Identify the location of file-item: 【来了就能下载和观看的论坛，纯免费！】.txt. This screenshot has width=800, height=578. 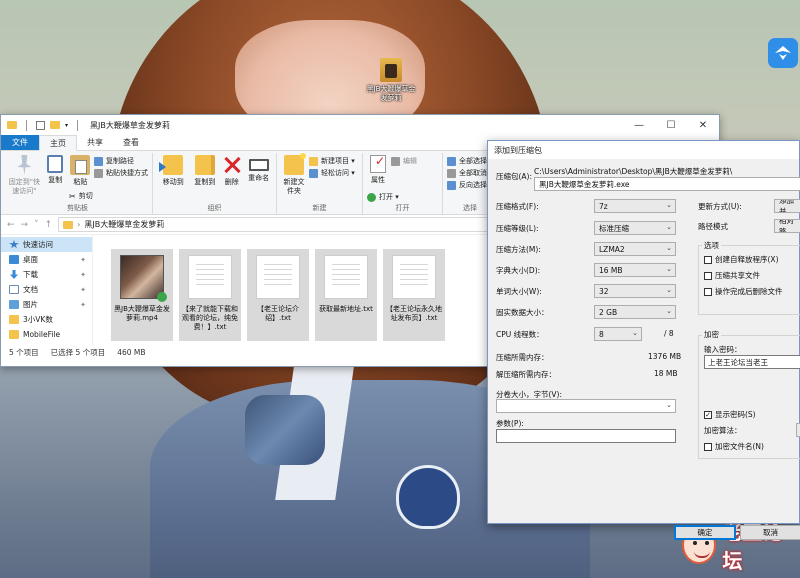
(210, 295).